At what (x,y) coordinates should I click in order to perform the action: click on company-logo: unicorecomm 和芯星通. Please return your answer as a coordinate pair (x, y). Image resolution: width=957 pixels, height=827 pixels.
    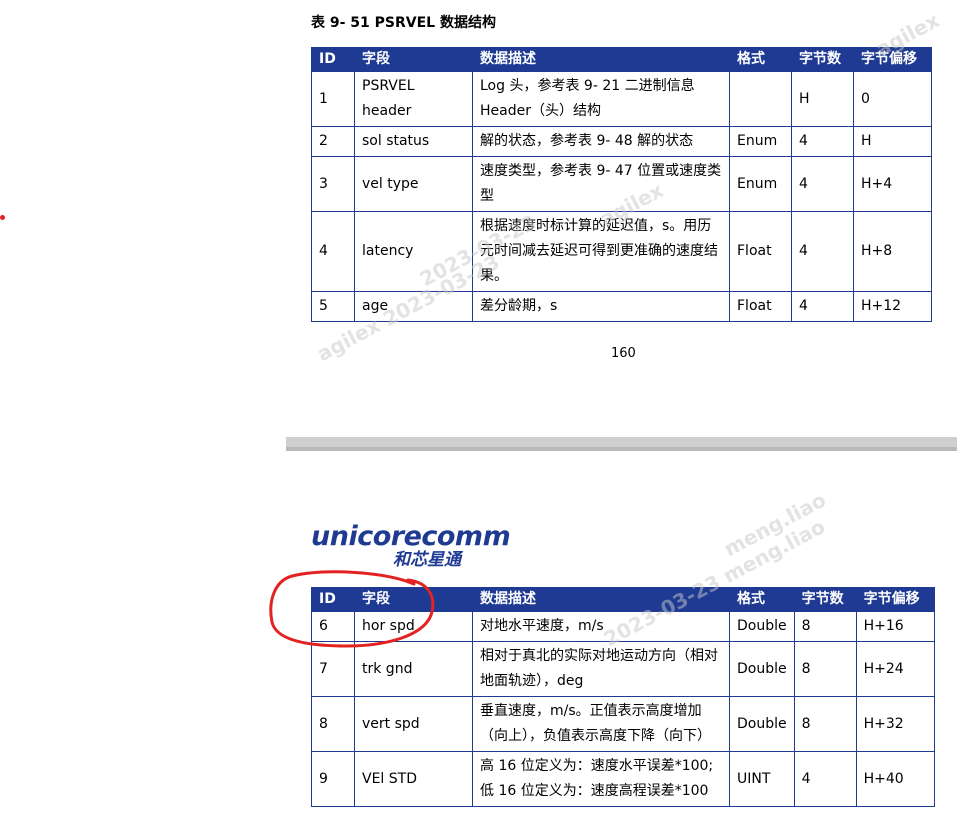
    Looking at the image, I should click on (411, 546).